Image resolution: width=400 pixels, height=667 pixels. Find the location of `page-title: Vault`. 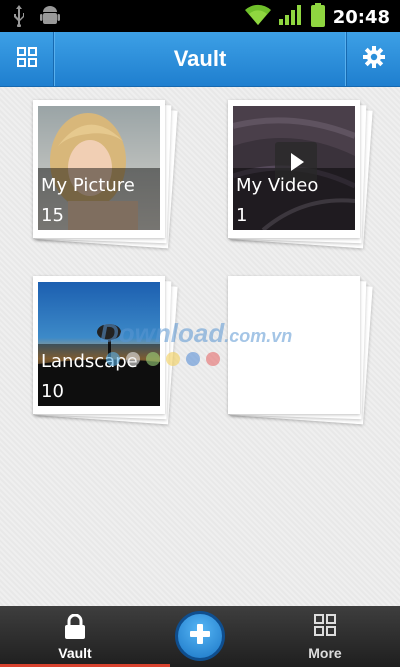

page-title: Vault is located at coordinates (200, 58).